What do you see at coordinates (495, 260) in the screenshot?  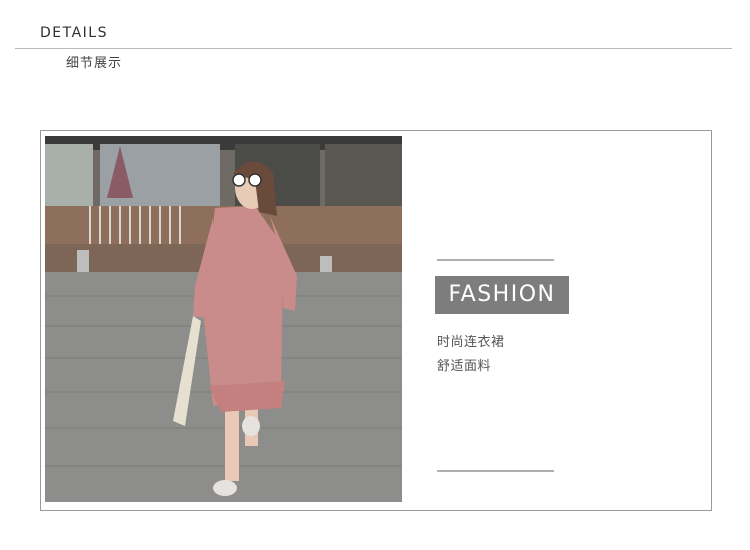 I see `accent-rule-top` at bounding box center [495, 260].